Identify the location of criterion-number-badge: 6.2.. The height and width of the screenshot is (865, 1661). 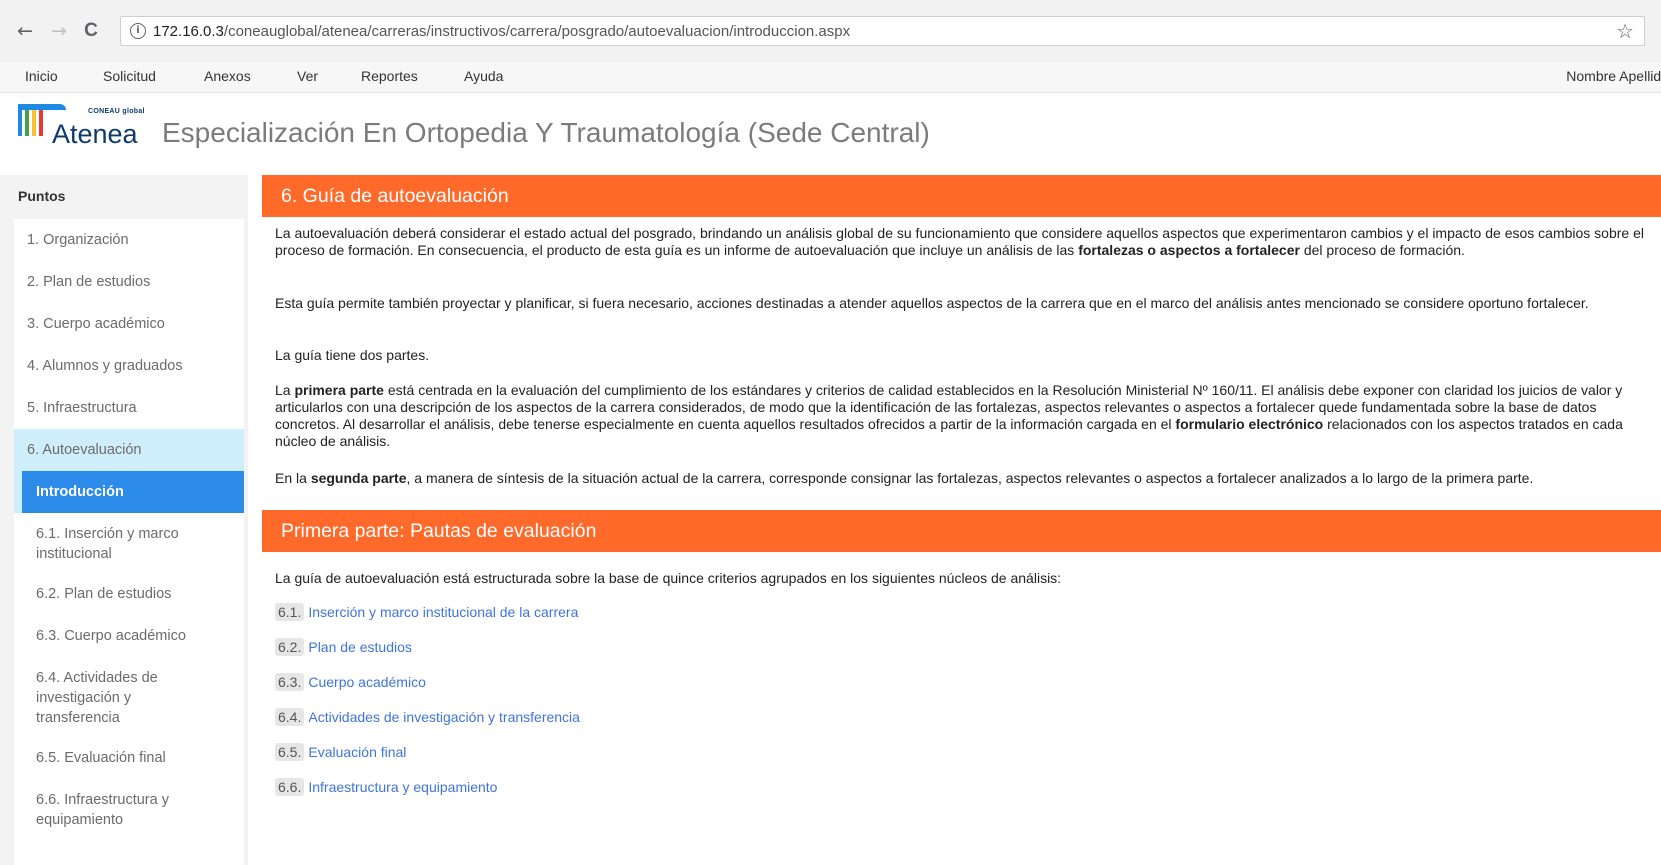
(290, 647).